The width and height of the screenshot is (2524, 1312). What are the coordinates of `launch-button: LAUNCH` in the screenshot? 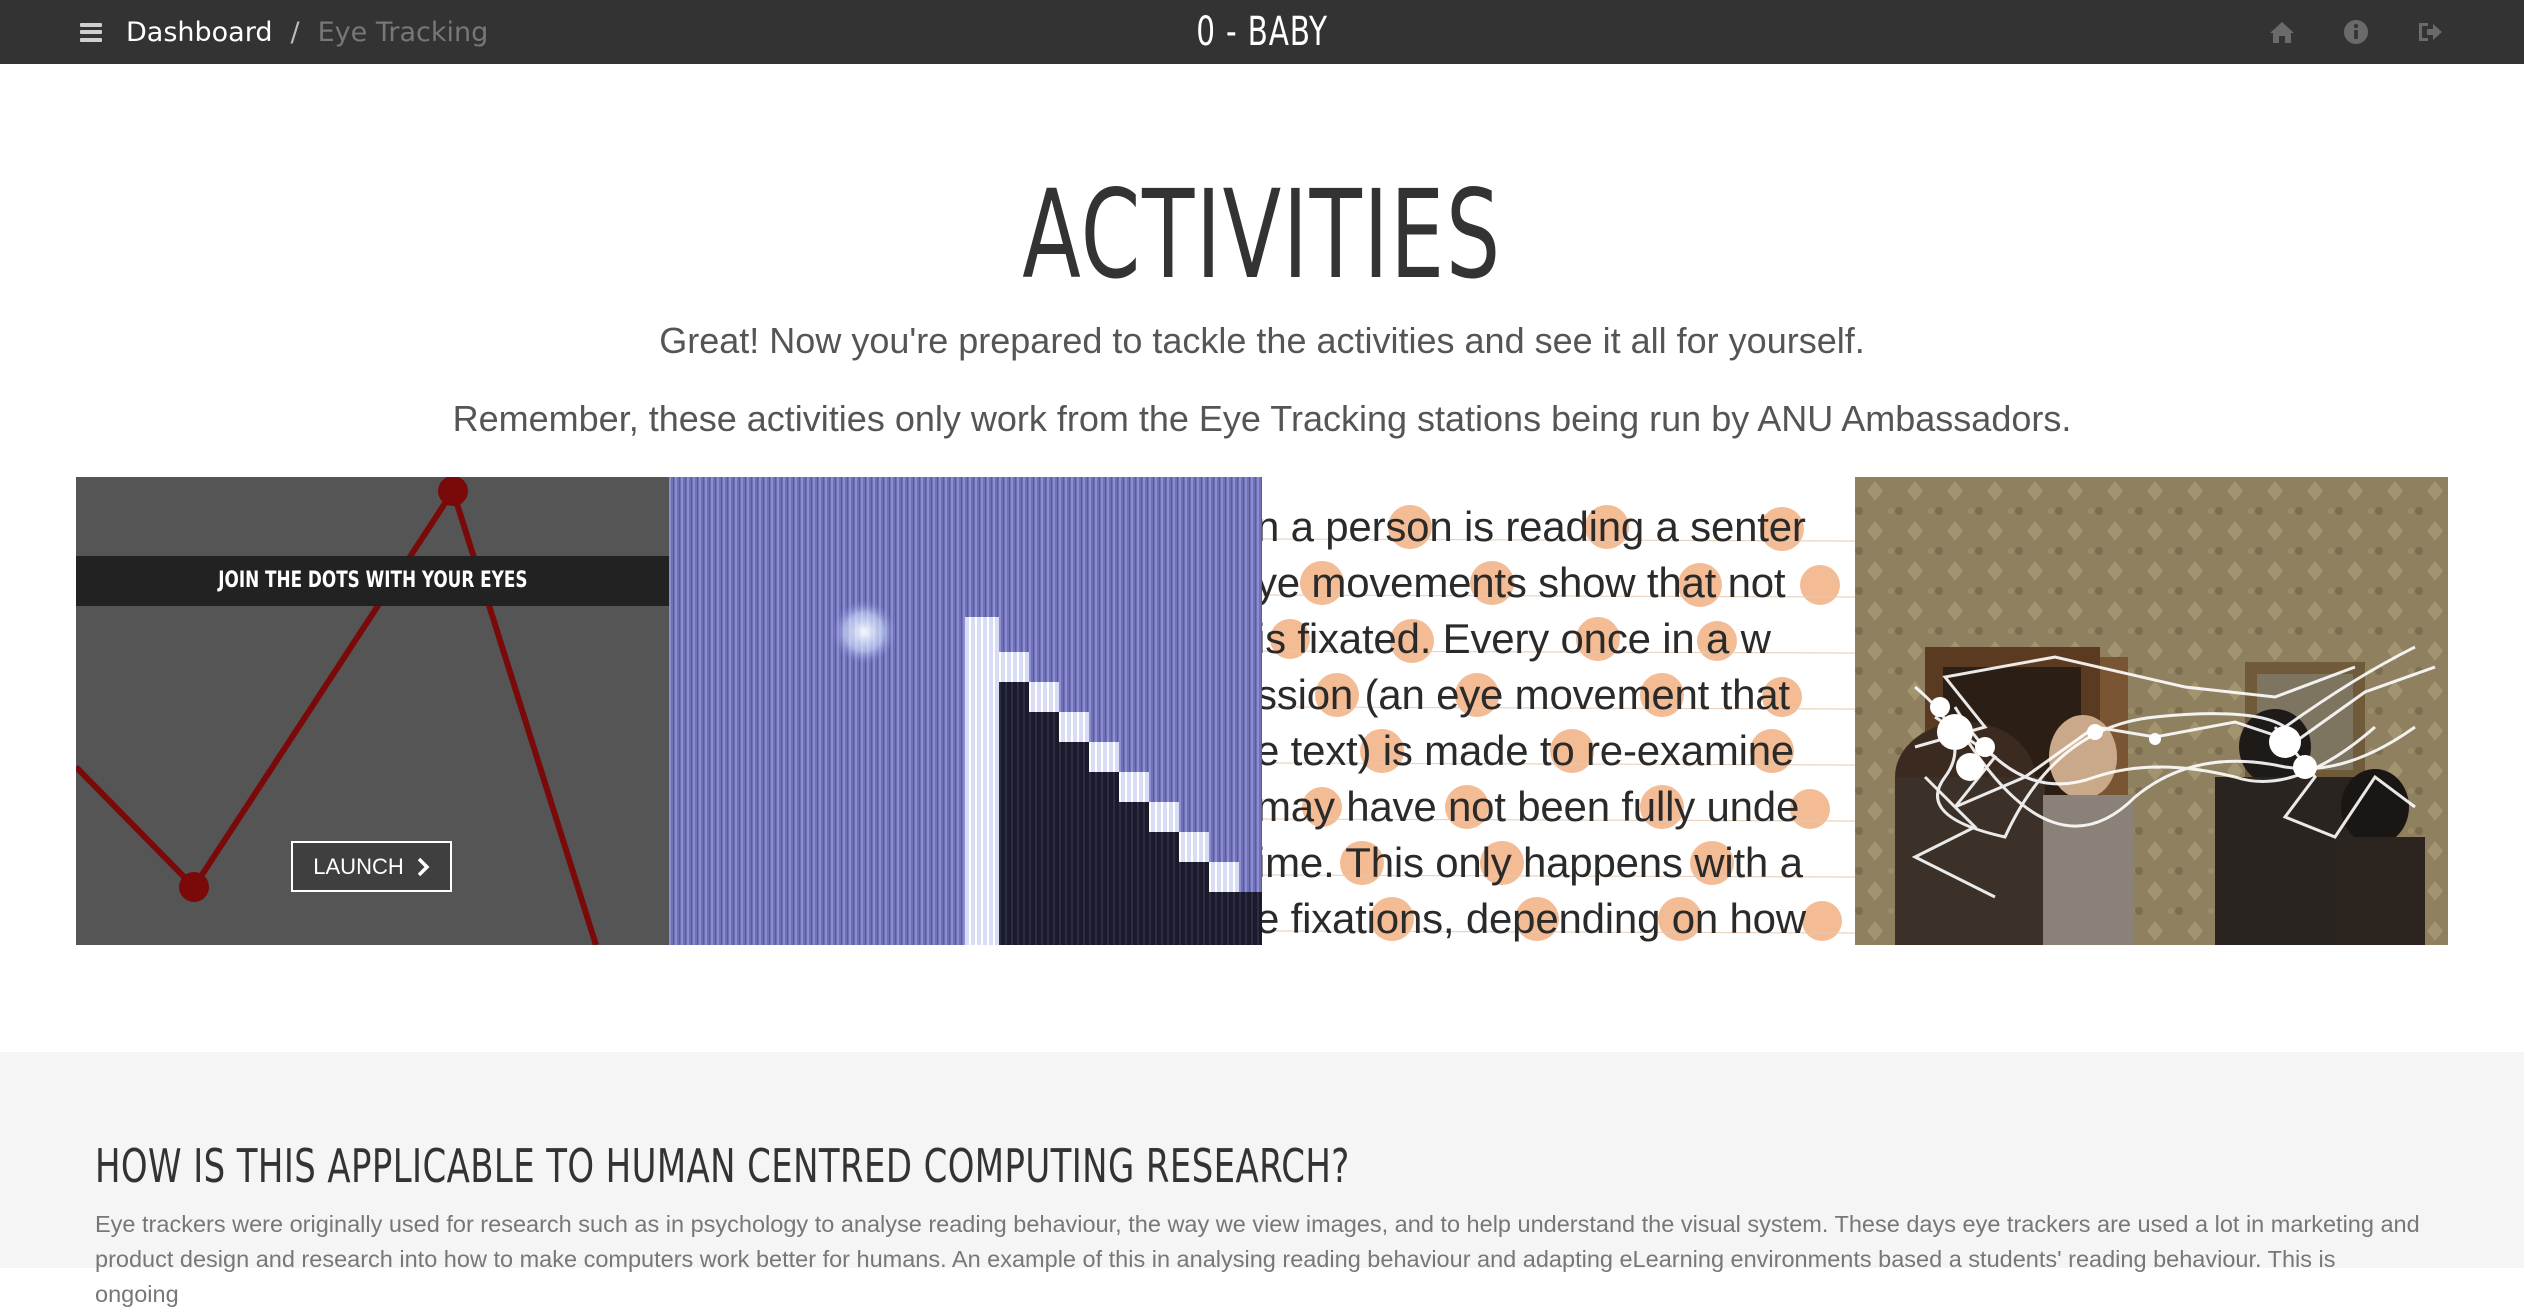 It's located at (371, 866).